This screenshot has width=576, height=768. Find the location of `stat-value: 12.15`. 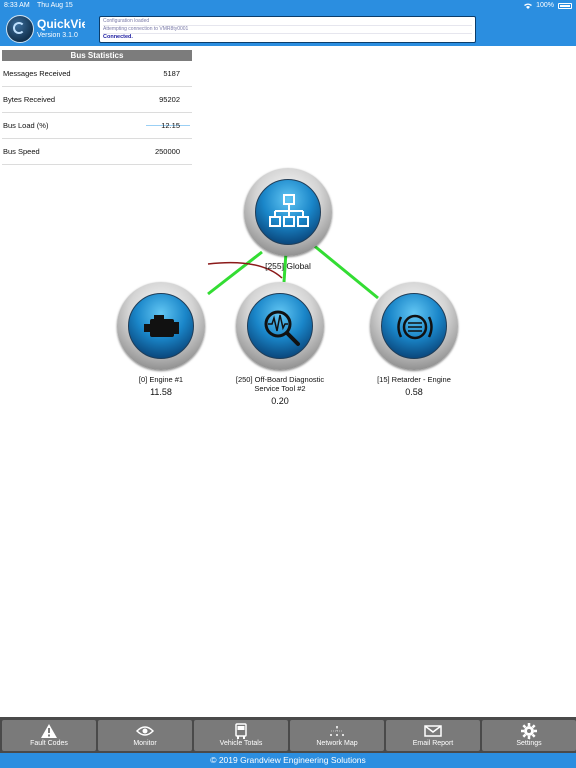

stat-value: 12.15 is located at coordinates (170, 125).